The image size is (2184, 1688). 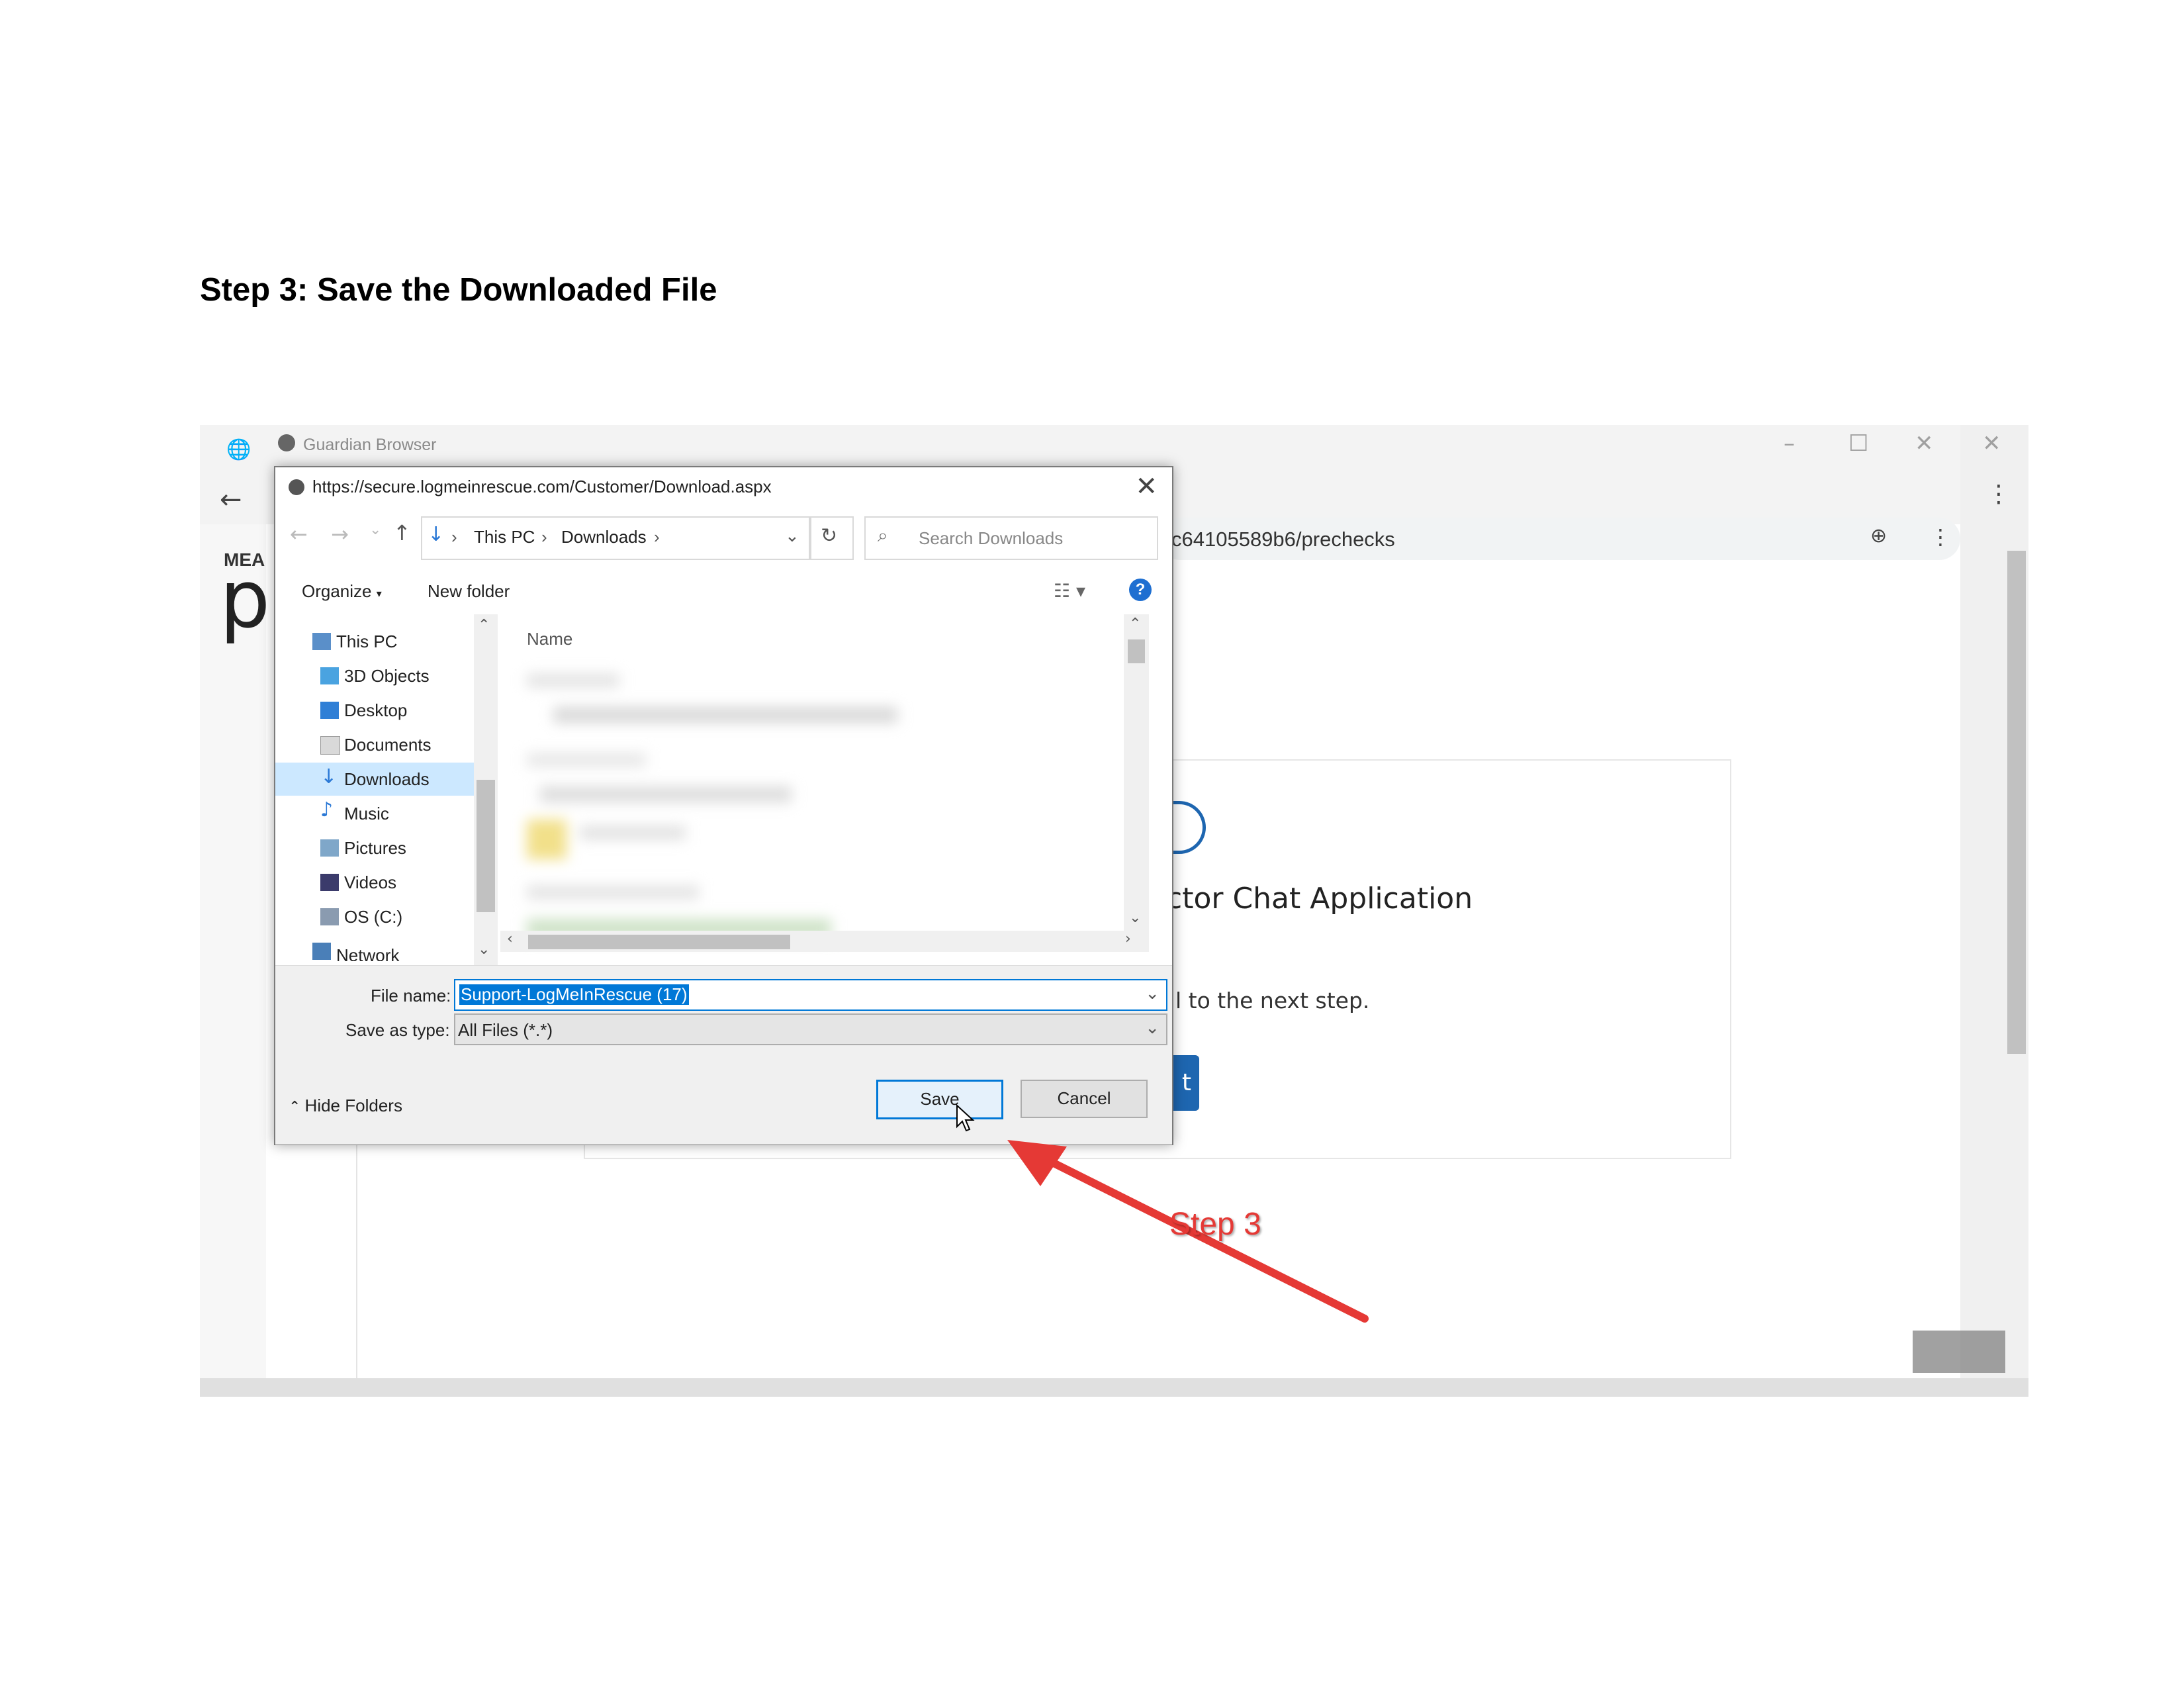 What do you see at coordinates (484, 625) in the screenshot?
I see `scroll-up-icon: ⌃` at bounding box center [484, 625].